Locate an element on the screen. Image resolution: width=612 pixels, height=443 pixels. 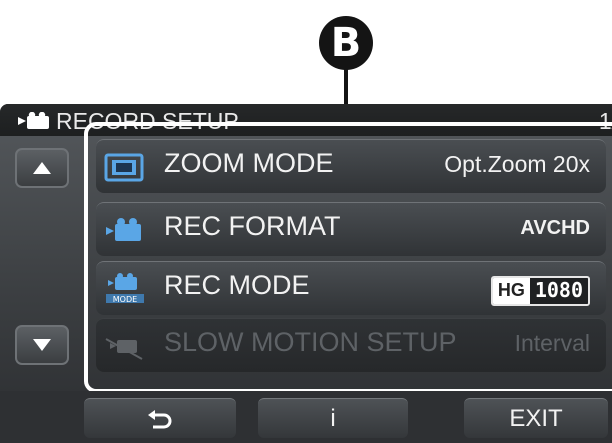
callout-b-marker: B is located at coordinates (346, 43).